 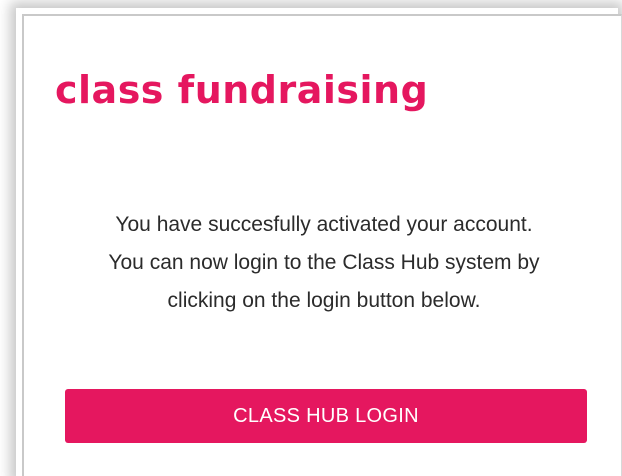 What do you see at coordinates (326, 416) in the screenshot?
I see `class-hub-login-button: CLASS HUB LOGIN` at bounding box center [326, 416].